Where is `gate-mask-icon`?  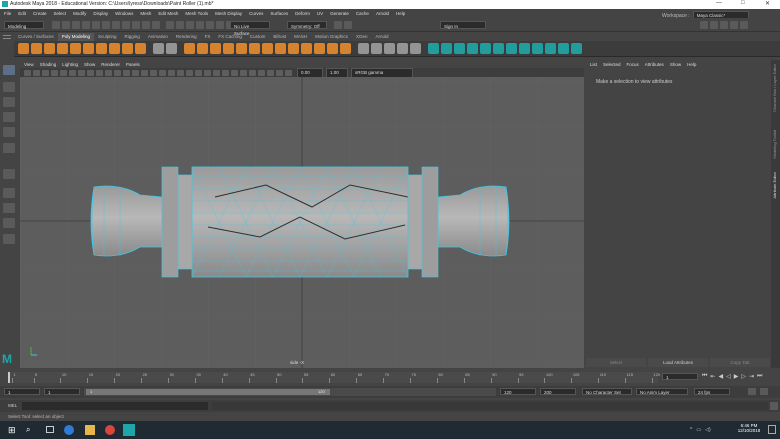 gate-mask-icon is located at coordinates (117, 72).